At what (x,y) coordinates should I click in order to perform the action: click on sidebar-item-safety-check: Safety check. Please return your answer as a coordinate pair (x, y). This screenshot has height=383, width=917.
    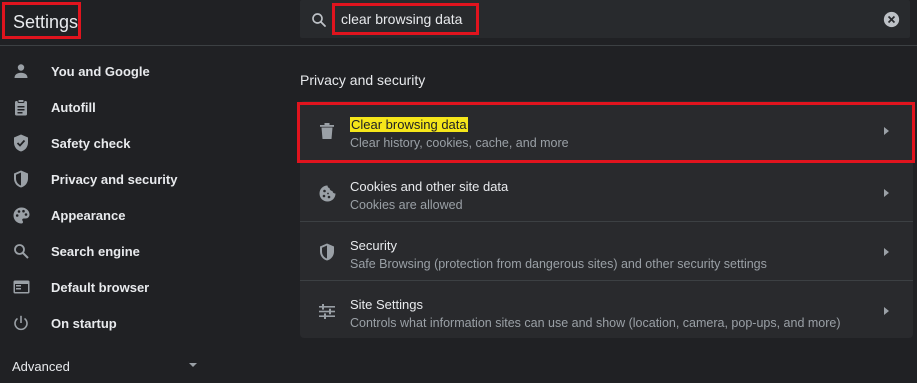
    Looking at the image, I should click on (105, 143).